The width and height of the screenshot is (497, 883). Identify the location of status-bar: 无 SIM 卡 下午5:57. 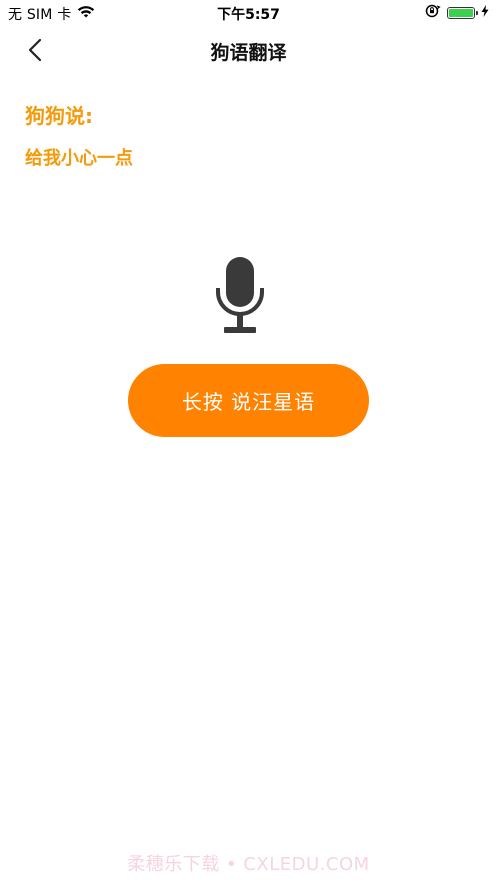
(248, 13).